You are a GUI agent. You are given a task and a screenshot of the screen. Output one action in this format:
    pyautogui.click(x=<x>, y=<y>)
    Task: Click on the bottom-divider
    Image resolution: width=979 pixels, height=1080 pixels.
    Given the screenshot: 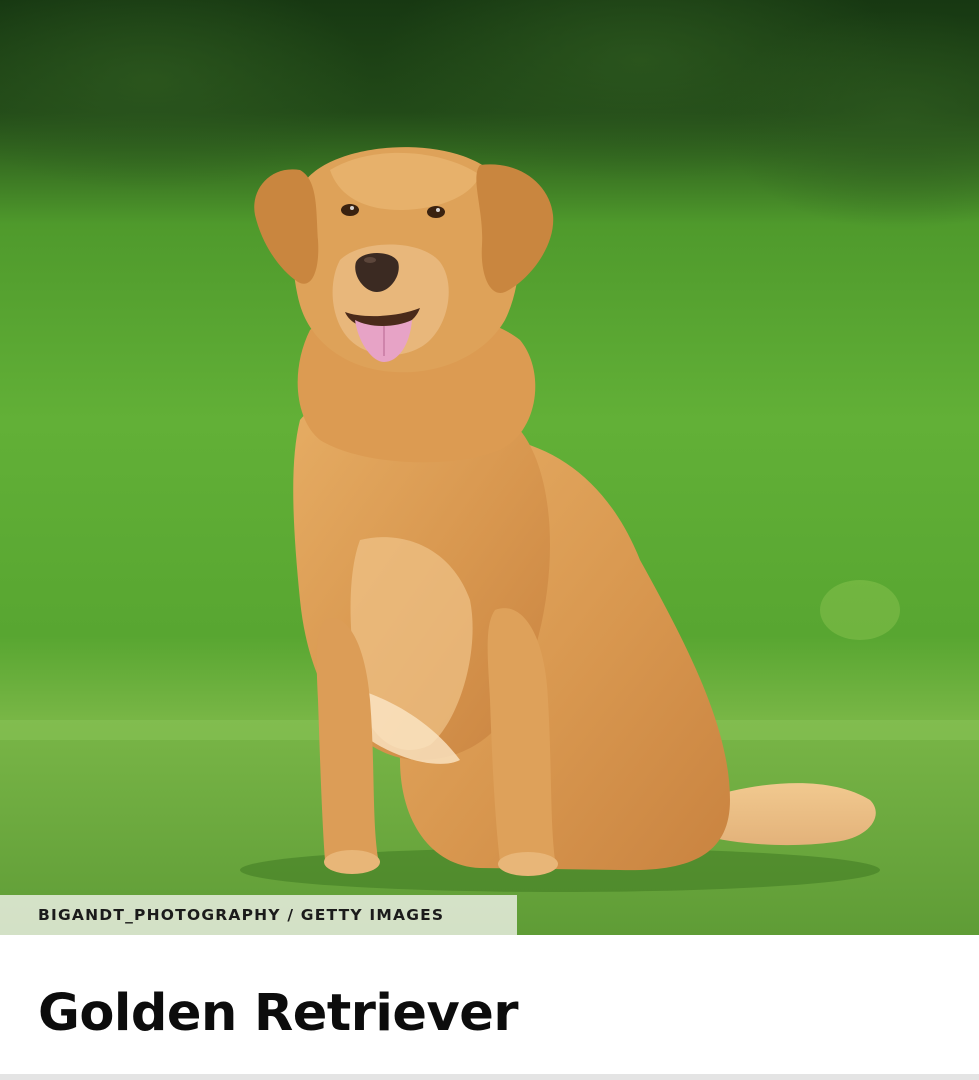 What is the action you would take?
    pyautogui.click(x=489, y=1077)
    